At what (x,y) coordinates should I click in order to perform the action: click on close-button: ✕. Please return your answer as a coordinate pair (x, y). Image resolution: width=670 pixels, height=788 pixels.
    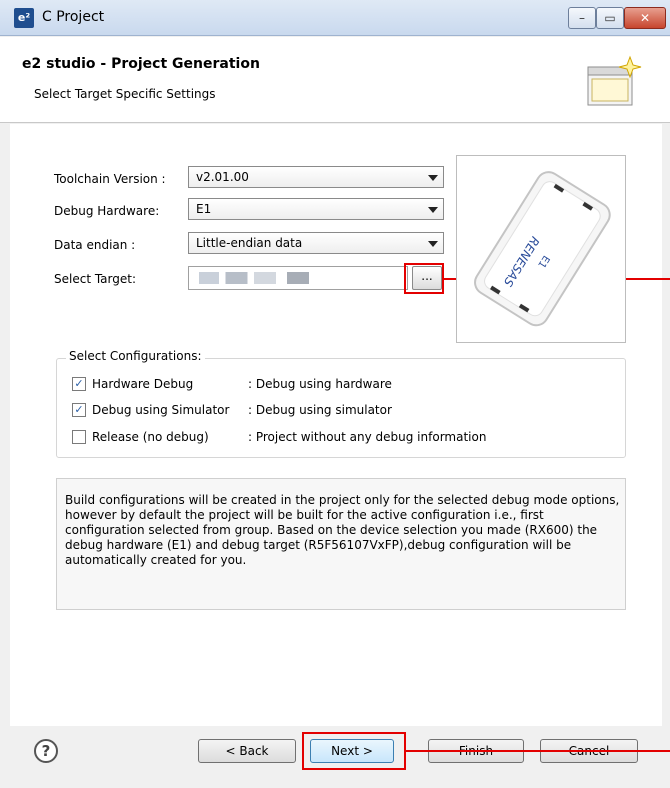
    Looking at the image, I should click on (645, 18).